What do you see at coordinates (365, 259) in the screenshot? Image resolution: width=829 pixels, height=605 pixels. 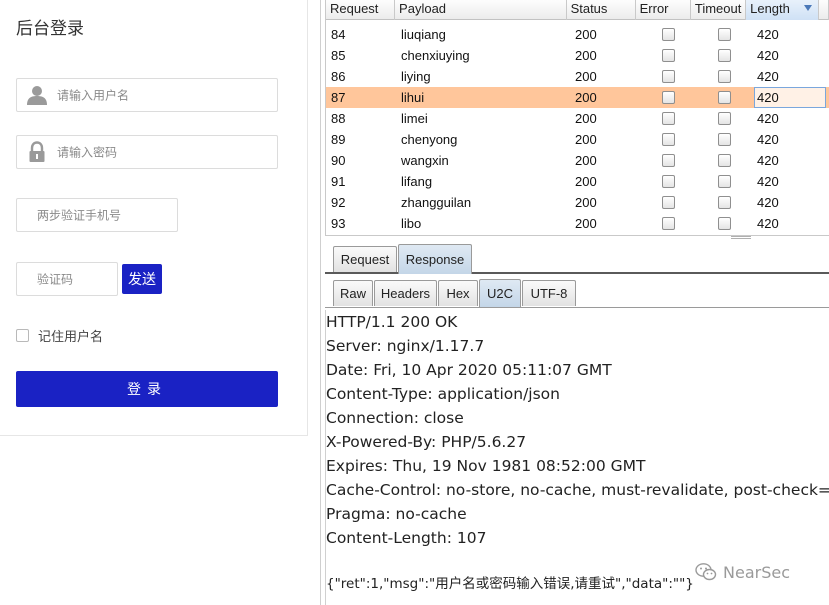 I see `tab-request: Request` at bounding box center [365, 259].